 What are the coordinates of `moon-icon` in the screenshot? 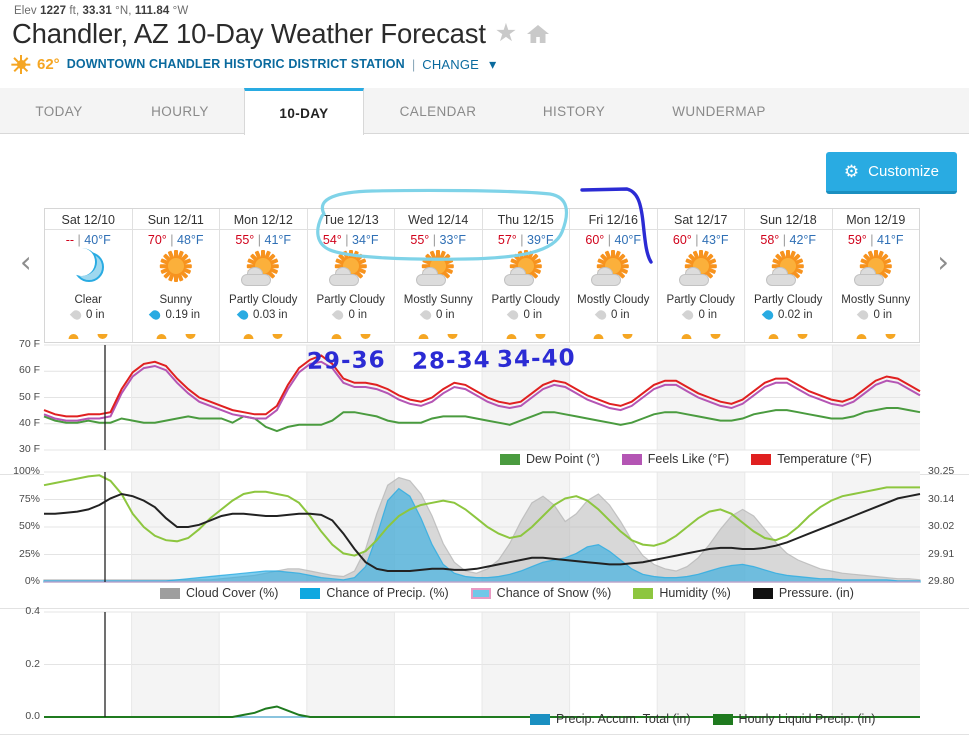 It's located at (86, 265).